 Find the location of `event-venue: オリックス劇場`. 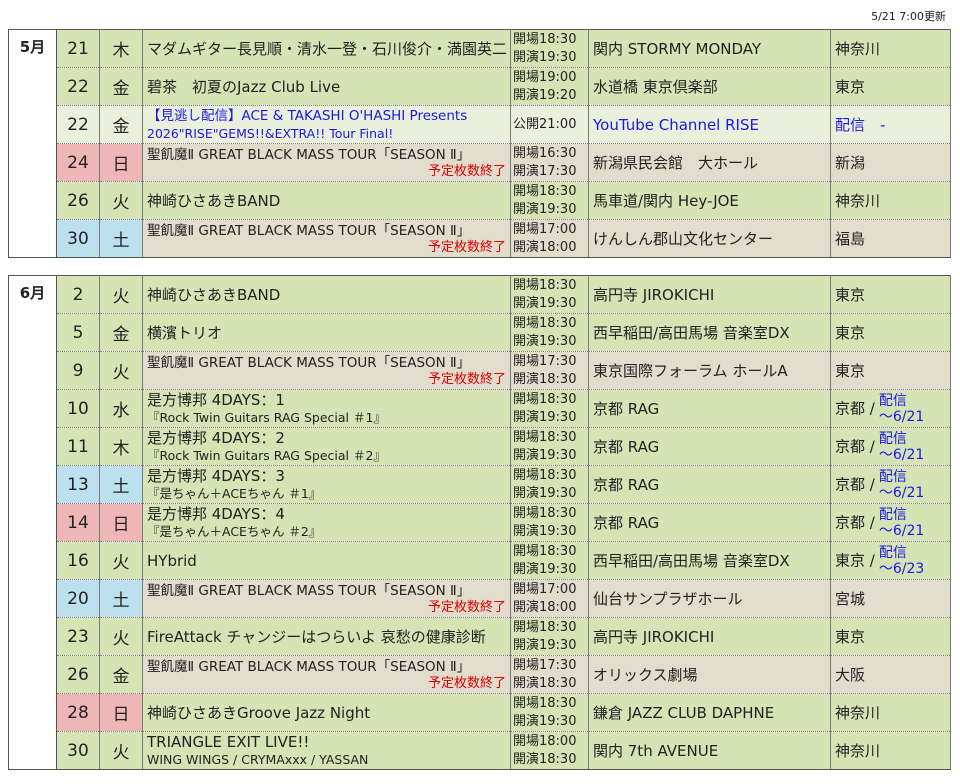

event-venue: オリックス劇場 is located at coordinates (709, 674).